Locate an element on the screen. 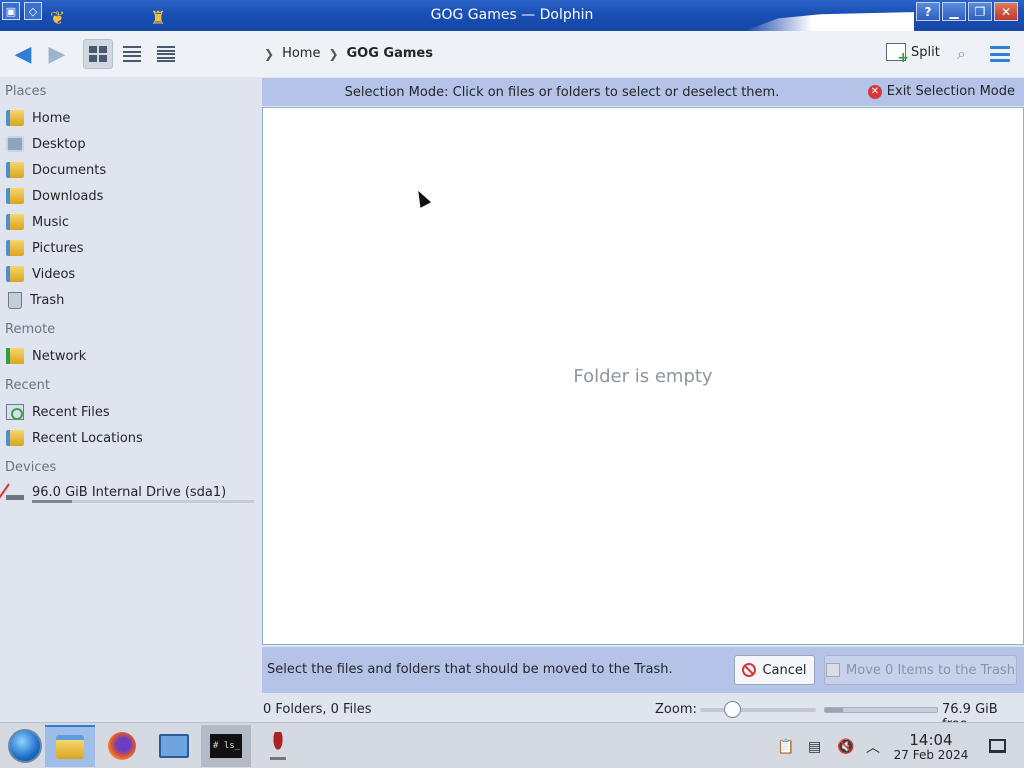 Image resolution: width=1024 pixels, height=768 pixels. arrow-right-icon: ▶ is located at coordinates (57, 54).